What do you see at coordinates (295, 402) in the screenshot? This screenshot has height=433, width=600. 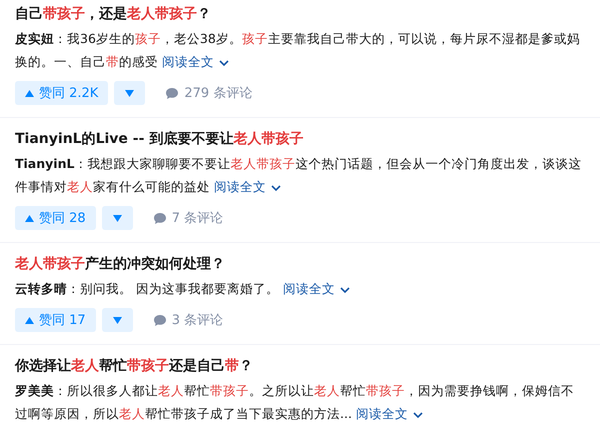 I see `answer-excerpt: 罗美美：所以很多人都让老人帮忙带孩子。之所以让老人帮忙带孩子，因为需要挣钱啊，保姆信不过啊等原因，所以老人帮忙带孩子成了当下最实惠的方法... 阅读全文` at bounding box center [295, 402].